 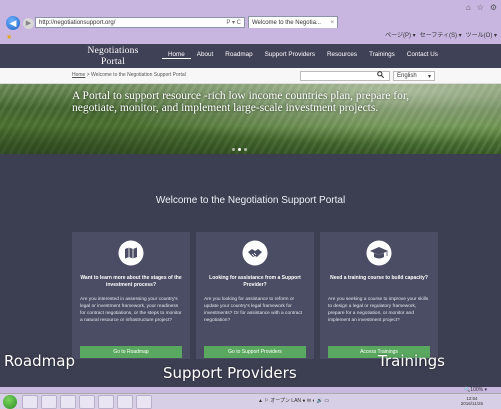 What do you see at coordinates (13, 23) in the screenshot?
I see `back-button: ◀` at bounding box center [13, 23].